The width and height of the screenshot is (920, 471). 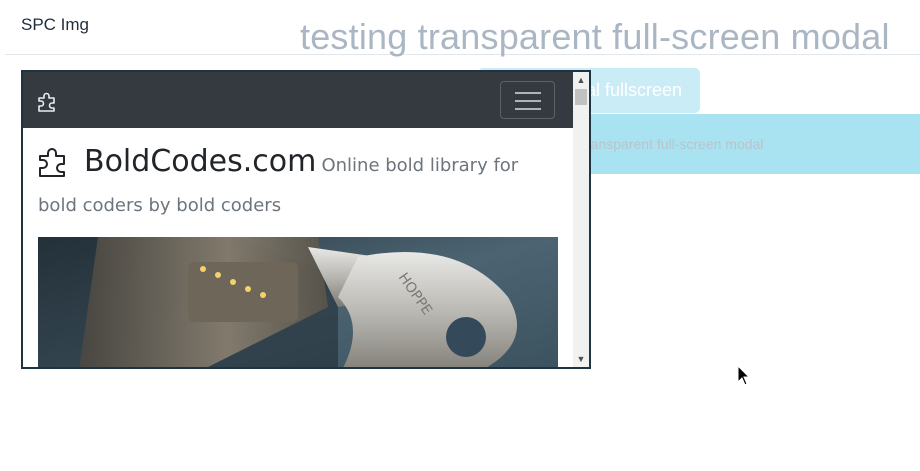 I want to click on hamburger-menu-icon, so click(x=528, y=93).